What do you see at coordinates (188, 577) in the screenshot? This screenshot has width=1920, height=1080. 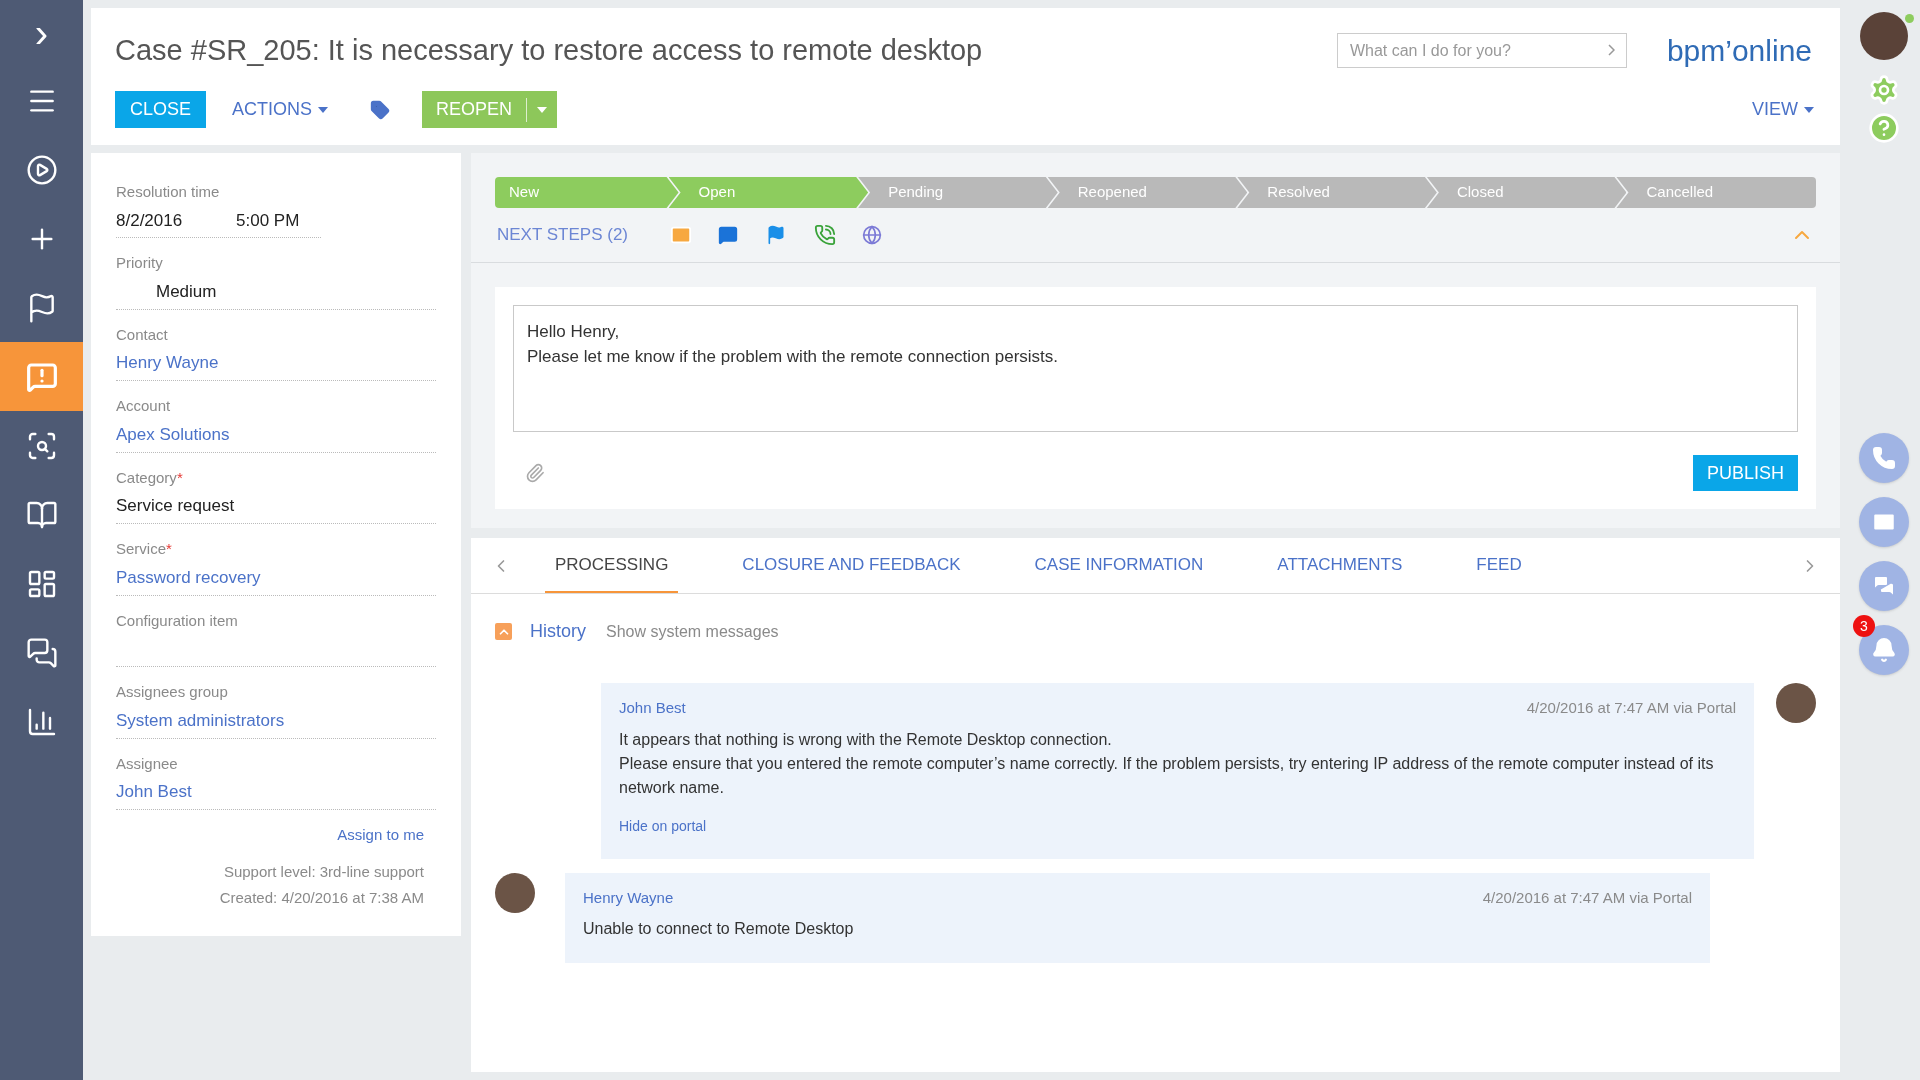 I see `field-link: Password recovery` at bounding box center [188, 577].